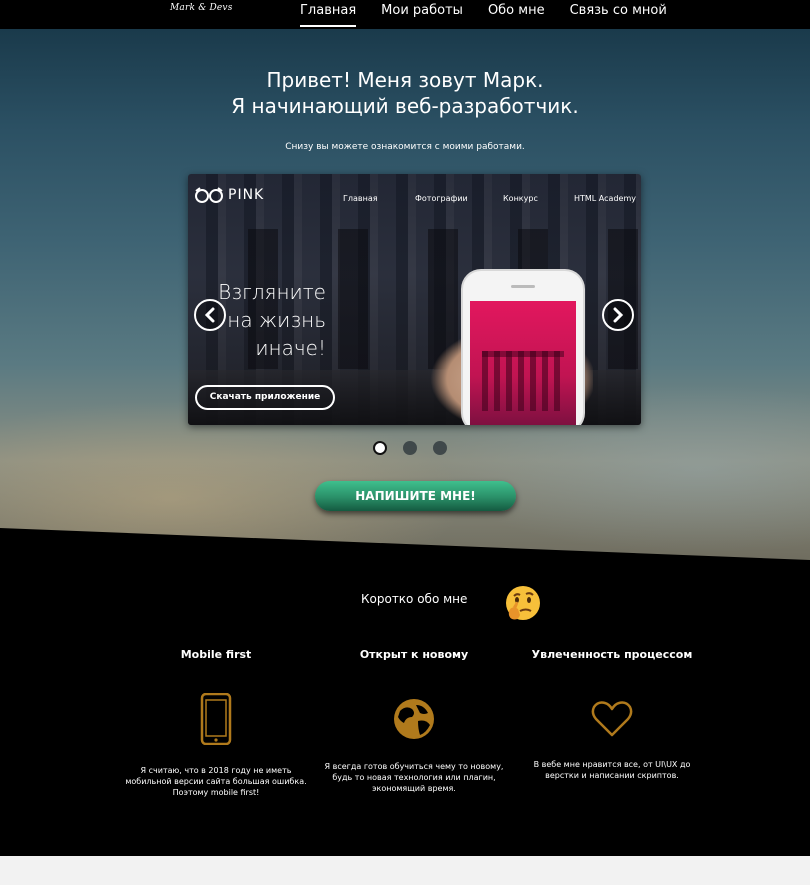 Image resolution: width=810 pixels, height=885 pixels. What do you see at coordinates (520, 198) in the screenshot?
I see `slide-nav-item: Конкурс` at bounding box center [520, 198].